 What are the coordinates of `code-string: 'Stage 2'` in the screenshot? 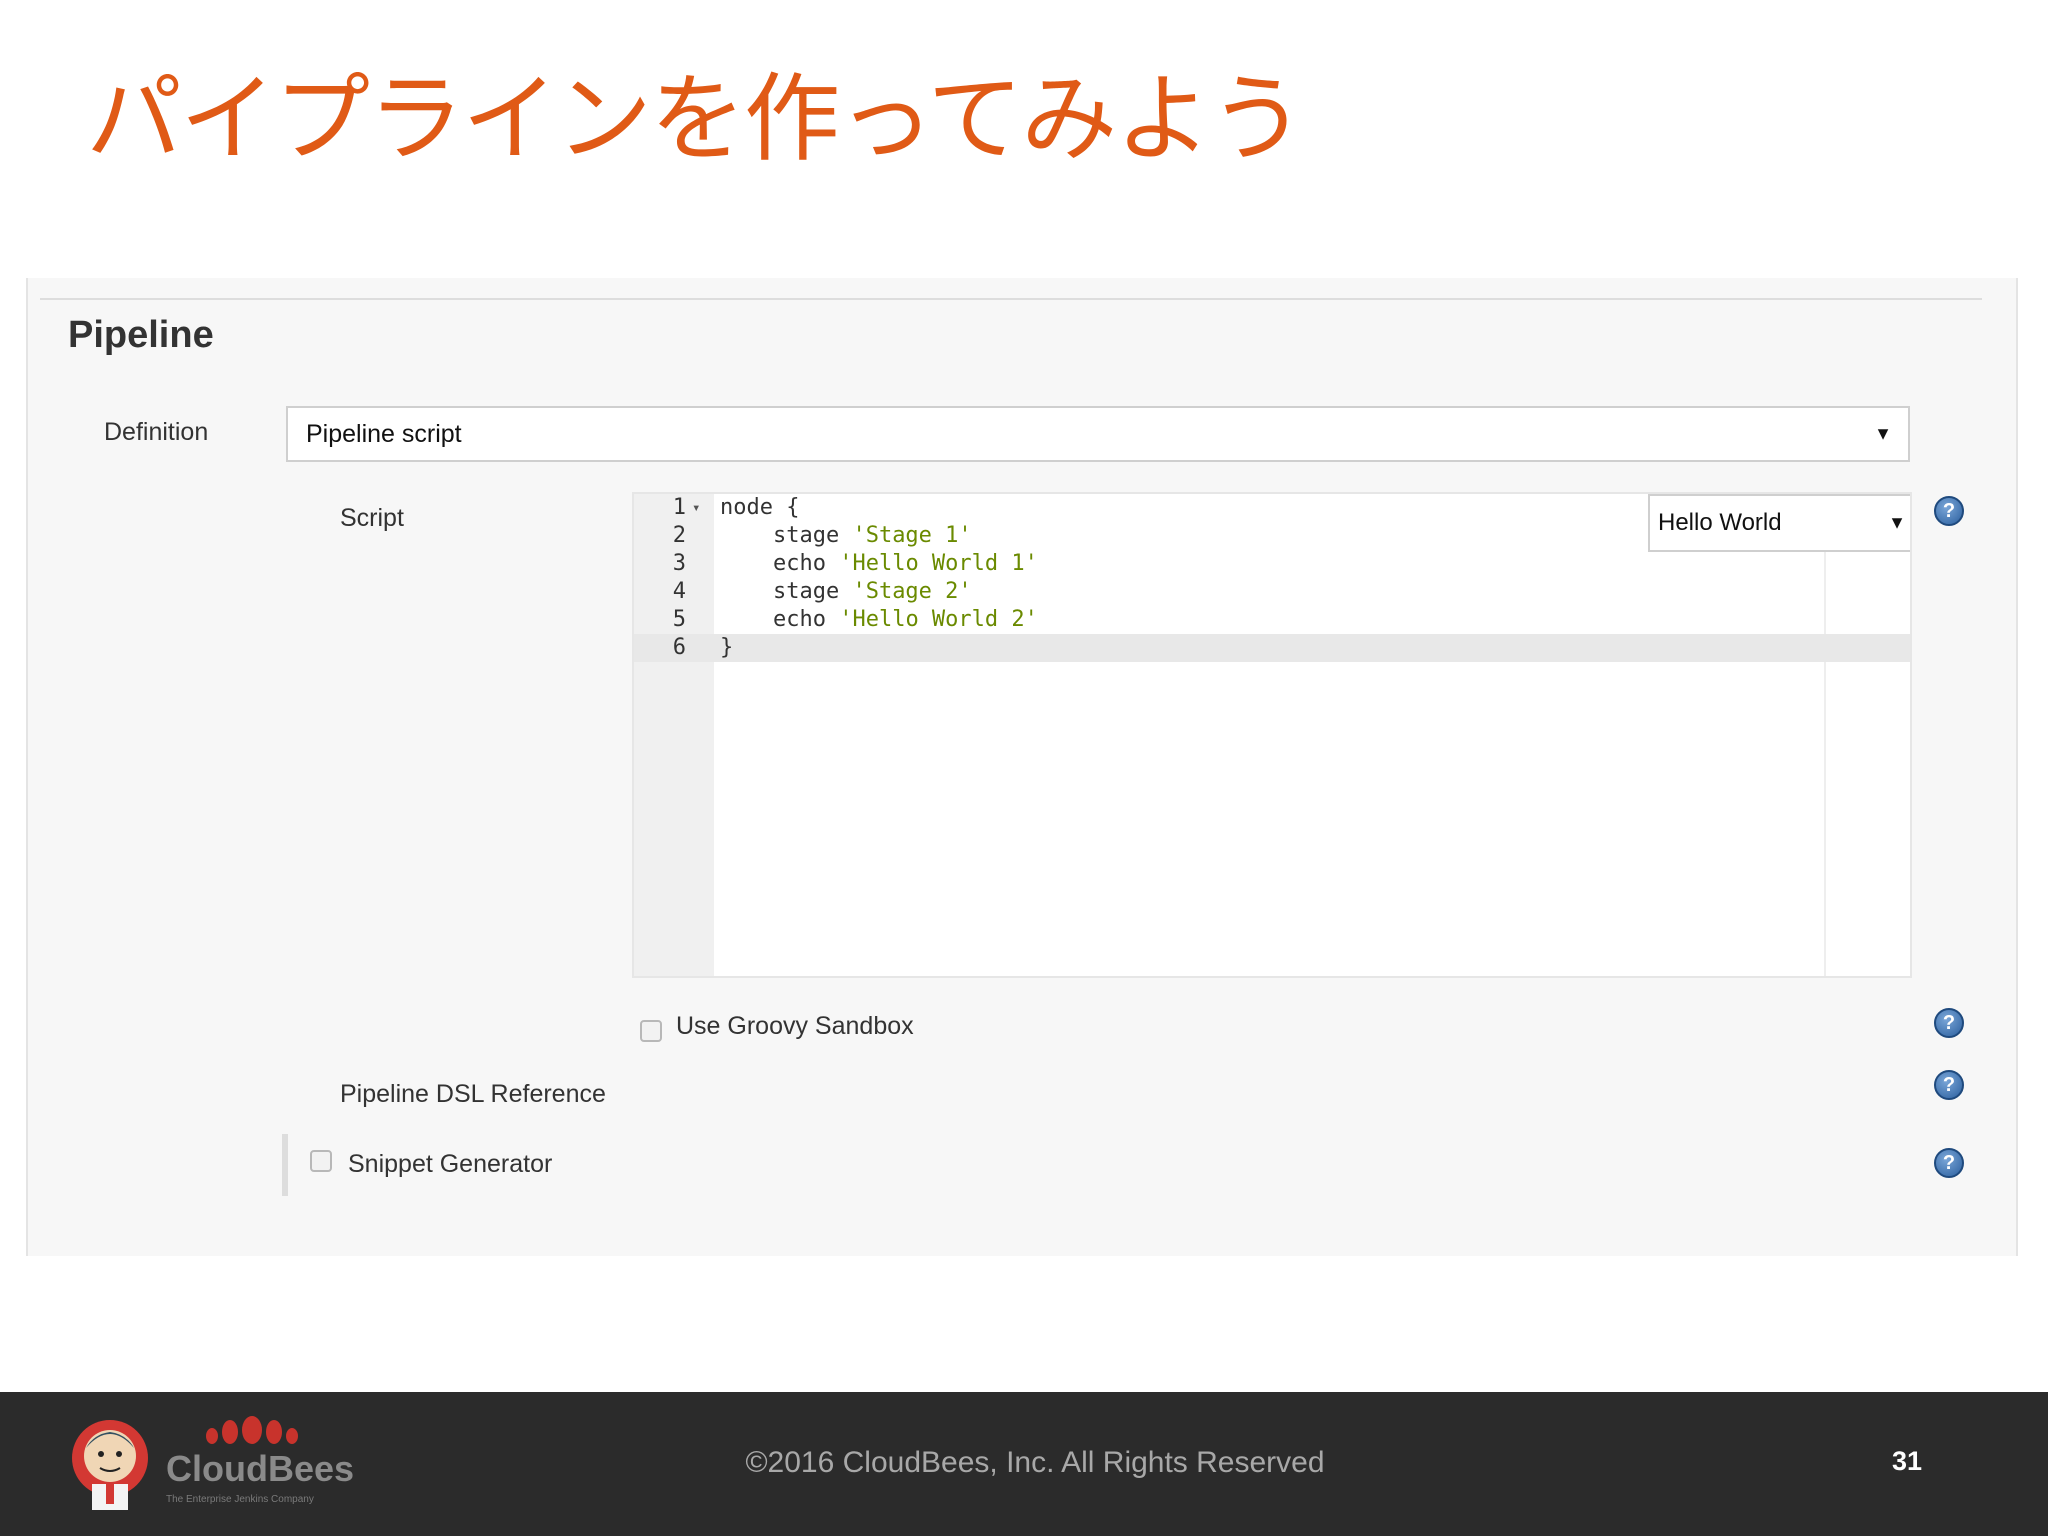 It's located at (912, 591).